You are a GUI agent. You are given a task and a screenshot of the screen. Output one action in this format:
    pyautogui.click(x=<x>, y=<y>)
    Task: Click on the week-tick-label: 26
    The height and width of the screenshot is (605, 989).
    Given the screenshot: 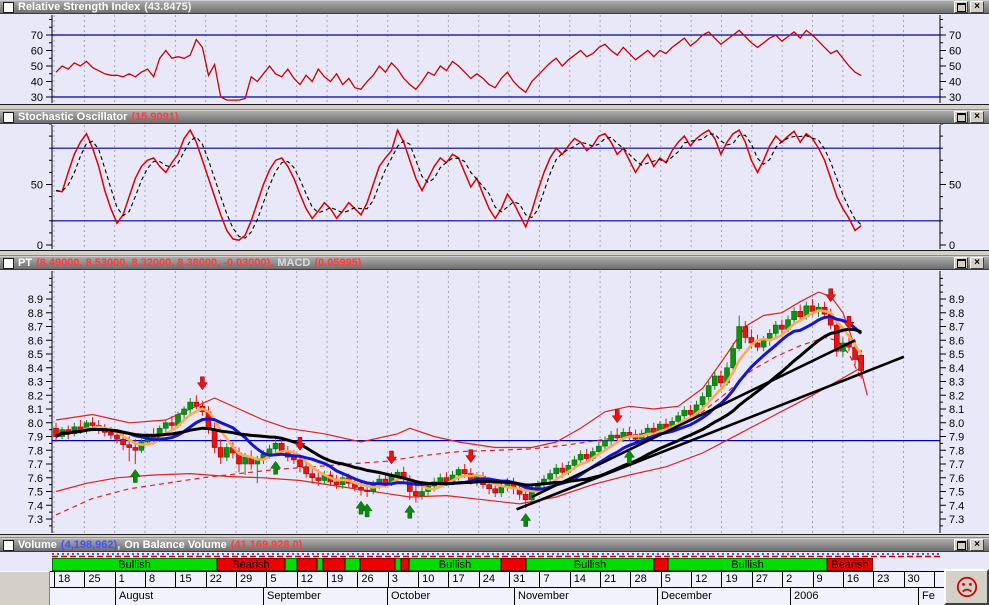 What is the action you would take?
    pyautogui.click(x=372, y=579)
    